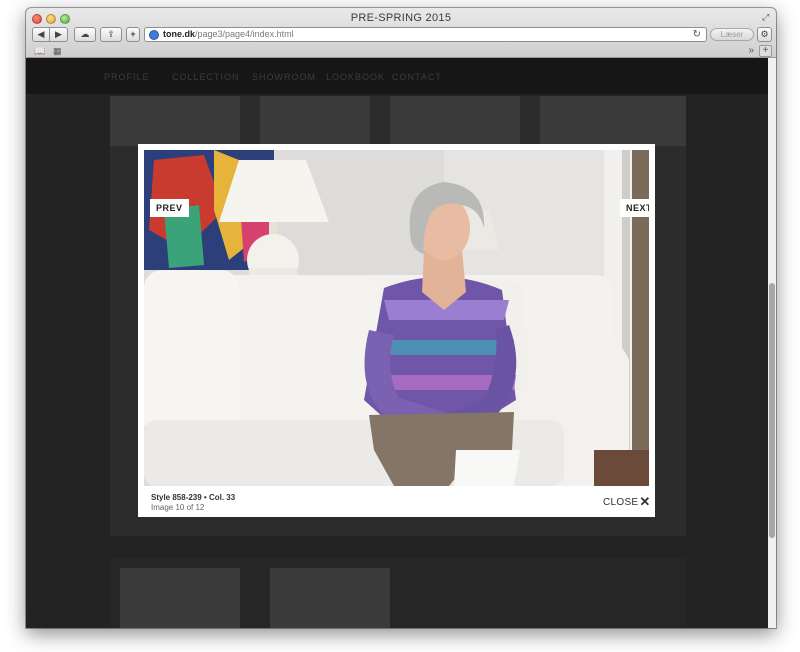 This screenshot has width=800, height=652. I want to click on cloud-icon: ☁, so click(85, 34).